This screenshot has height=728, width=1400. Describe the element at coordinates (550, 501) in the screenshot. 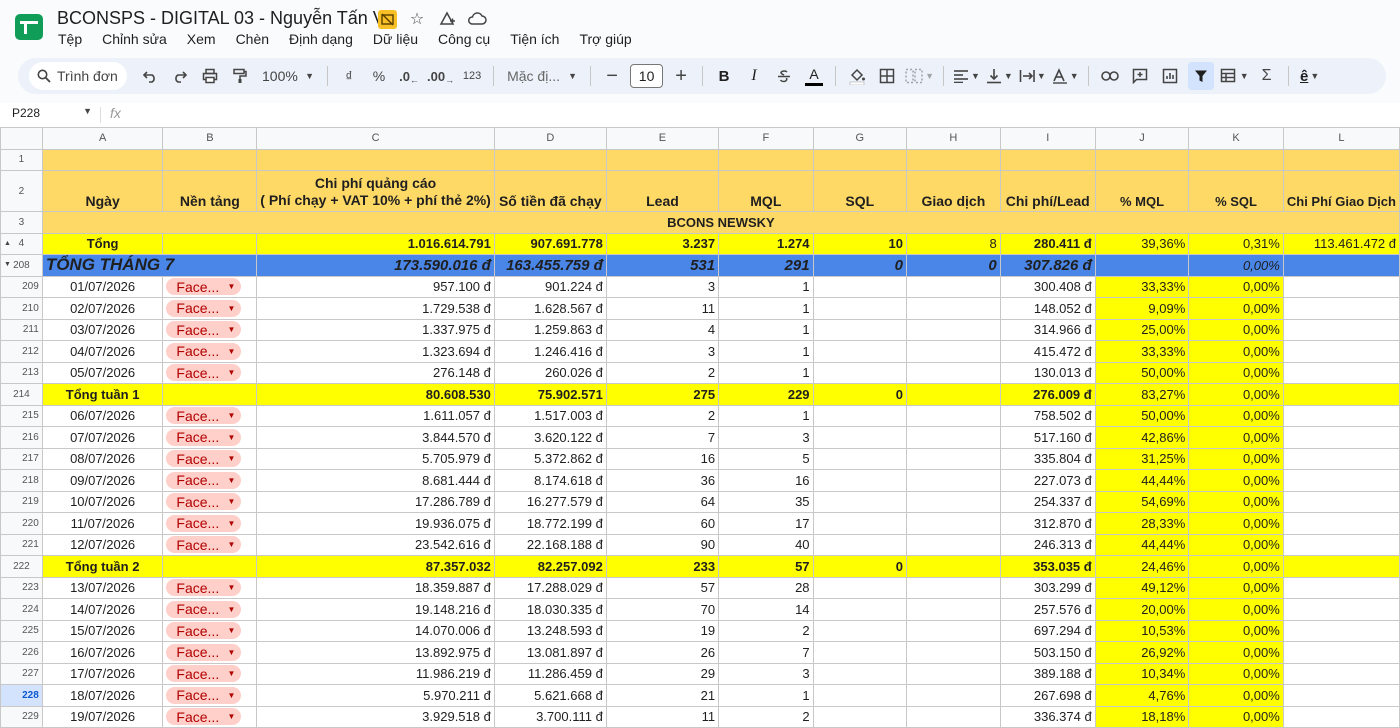

I see `spent-cell: 16.277.579 đ` at that location.